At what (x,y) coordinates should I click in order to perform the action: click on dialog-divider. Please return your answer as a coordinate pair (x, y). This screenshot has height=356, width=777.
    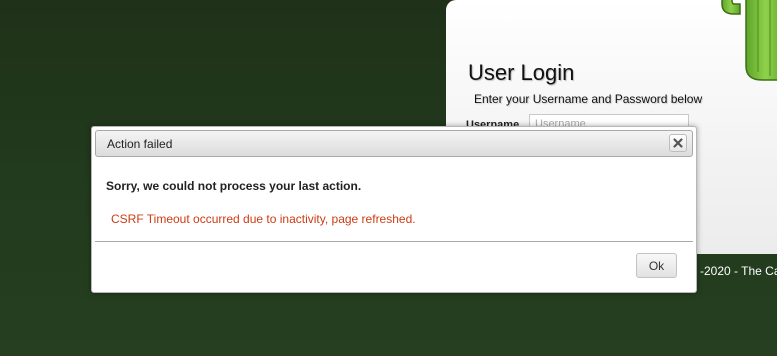
    Looking at the image, I should click on (394, 241).